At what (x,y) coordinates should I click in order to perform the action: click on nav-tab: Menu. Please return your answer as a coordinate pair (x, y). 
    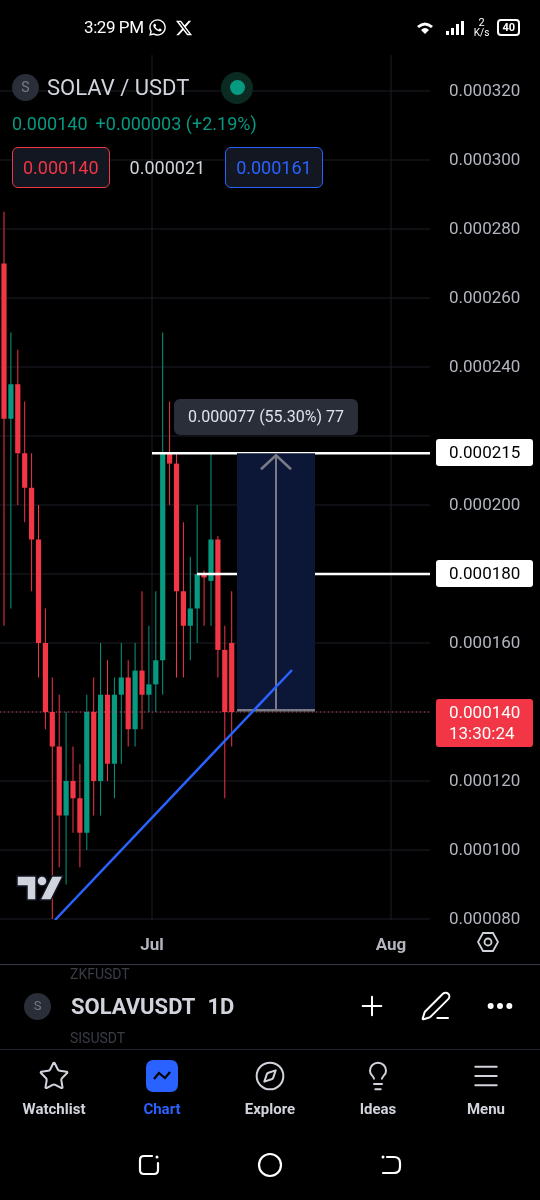
    Looking at the image, I should click on (486, 1090).